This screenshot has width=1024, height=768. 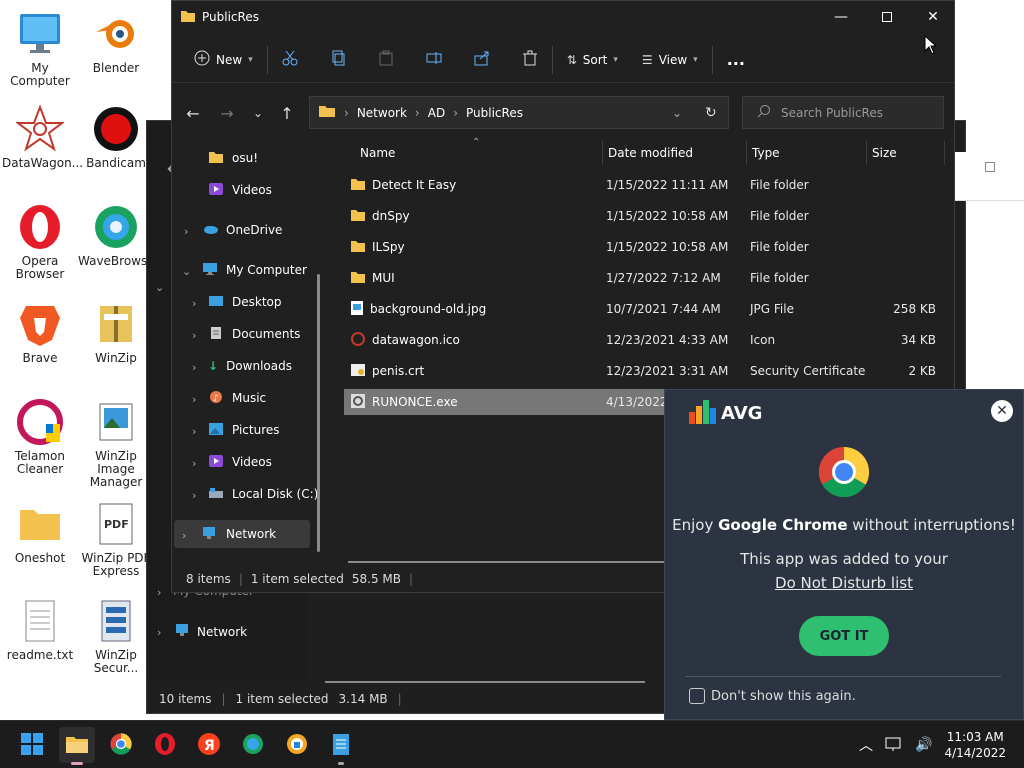 I want to click on desktop-icon-telamon: Telamon Cleaner, so click(x=40, y=437).